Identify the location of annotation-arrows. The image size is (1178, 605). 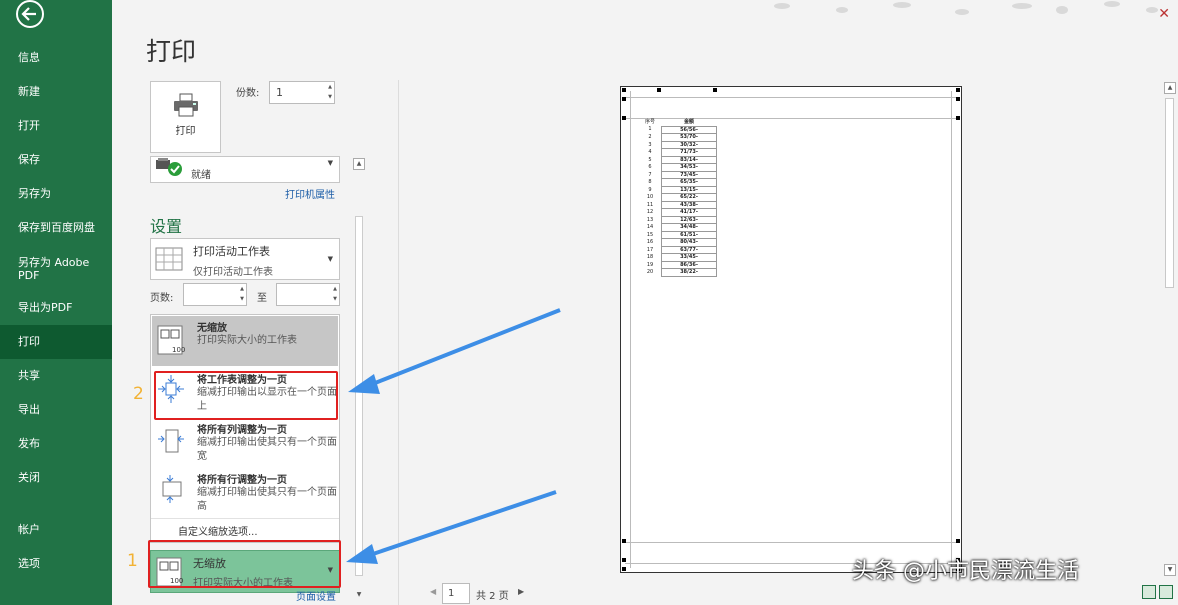
(453, 436).